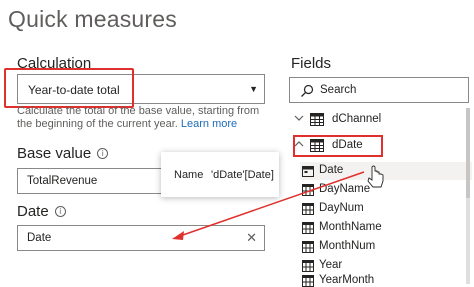 This screenshot has height=287, width=474. What do you see at coordinates (308, 171) in the screenshot?
I see `calendar-icon` at bounding box center [308, 171].